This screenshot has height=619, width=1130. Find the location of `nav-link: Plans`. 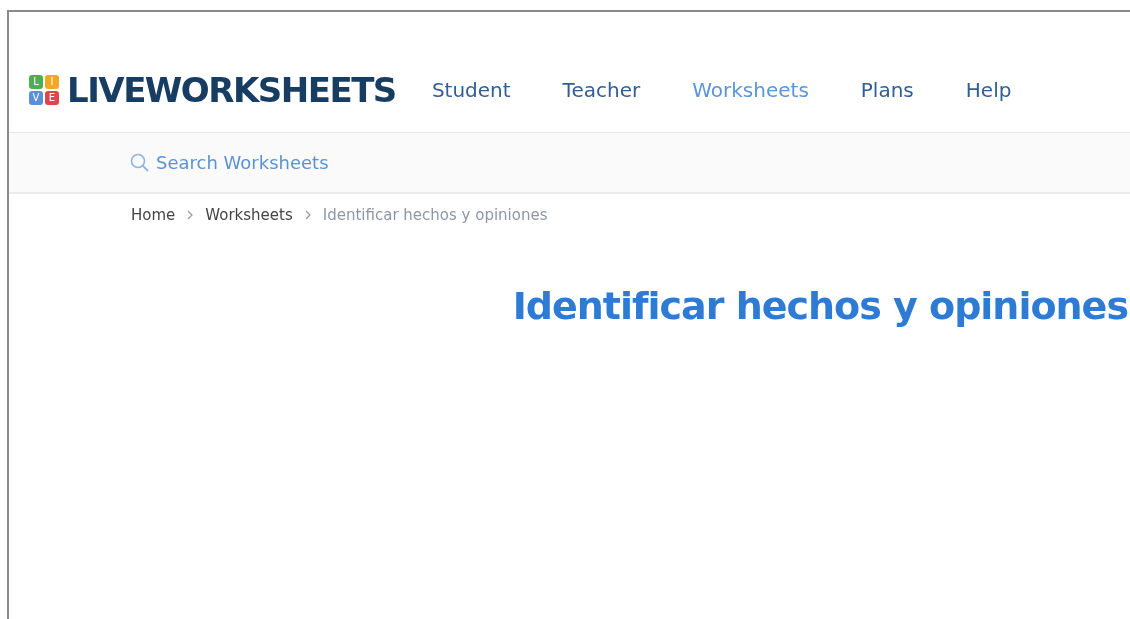

nav-link: Plans is located at coordinates (887, 90).